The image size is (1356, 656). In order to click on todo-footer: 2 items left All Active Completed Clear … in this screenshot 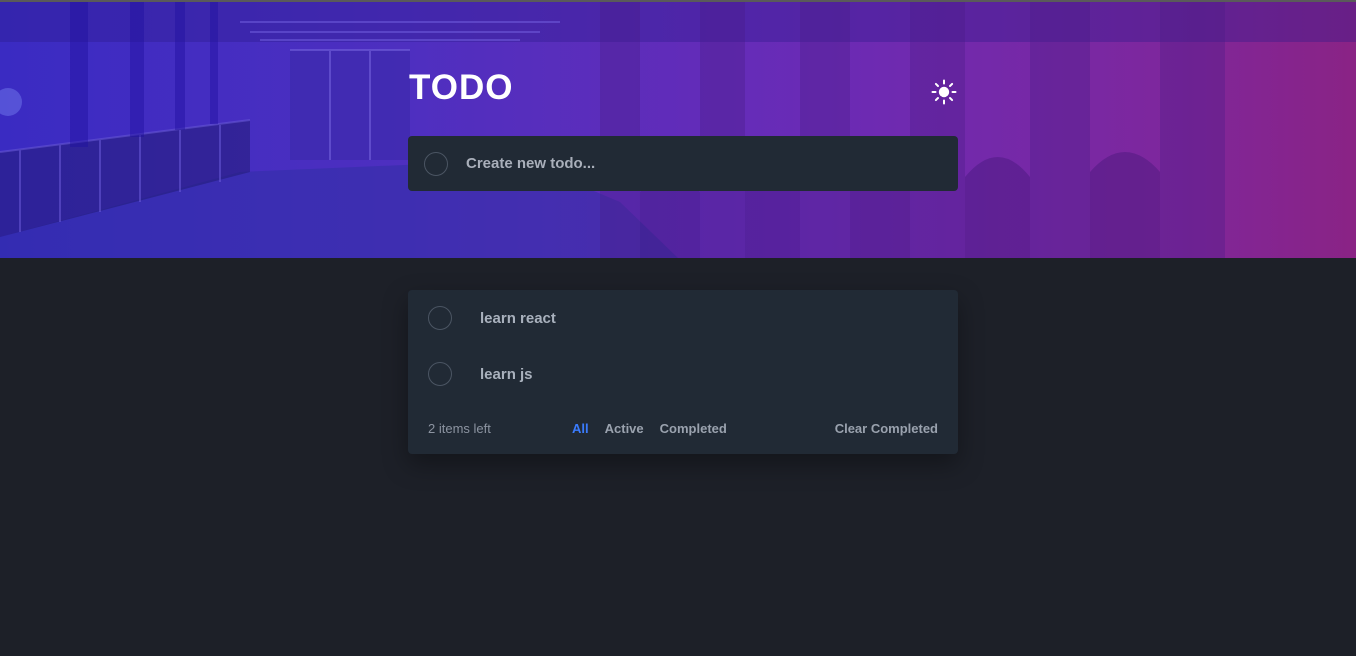, I will do `click(683, 428)`.